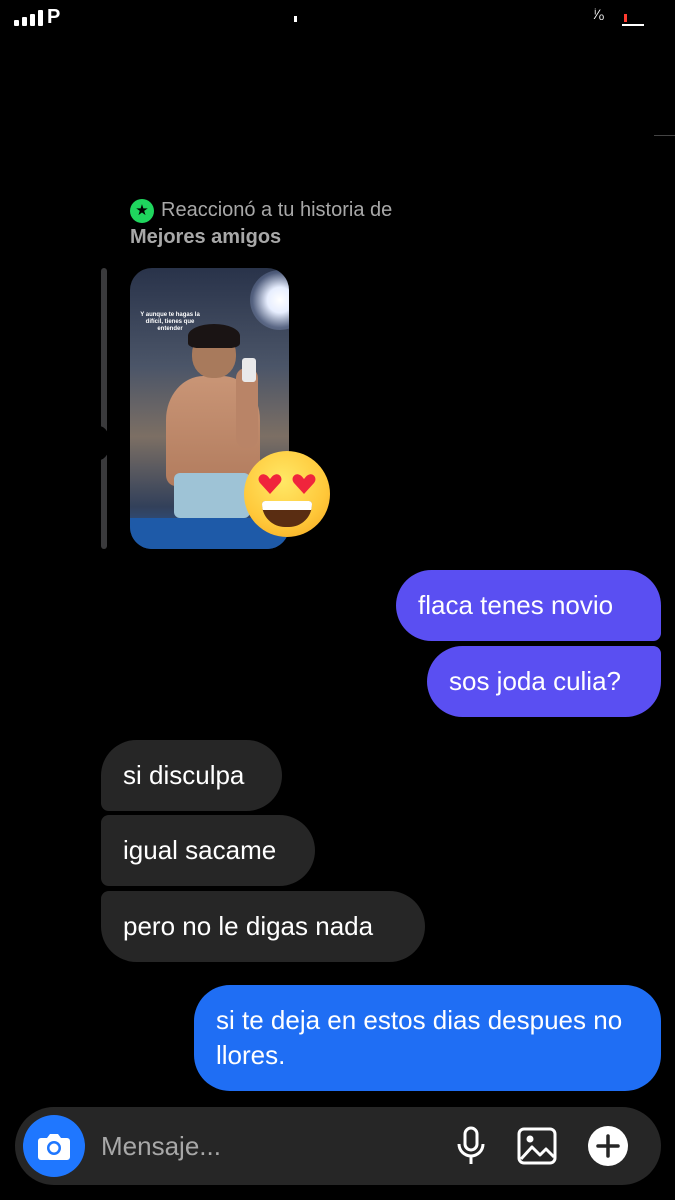 The width and height of the screenshot is (675, 1200). I want to click on heart-eyes-emoji-icon, so click(287, 494).